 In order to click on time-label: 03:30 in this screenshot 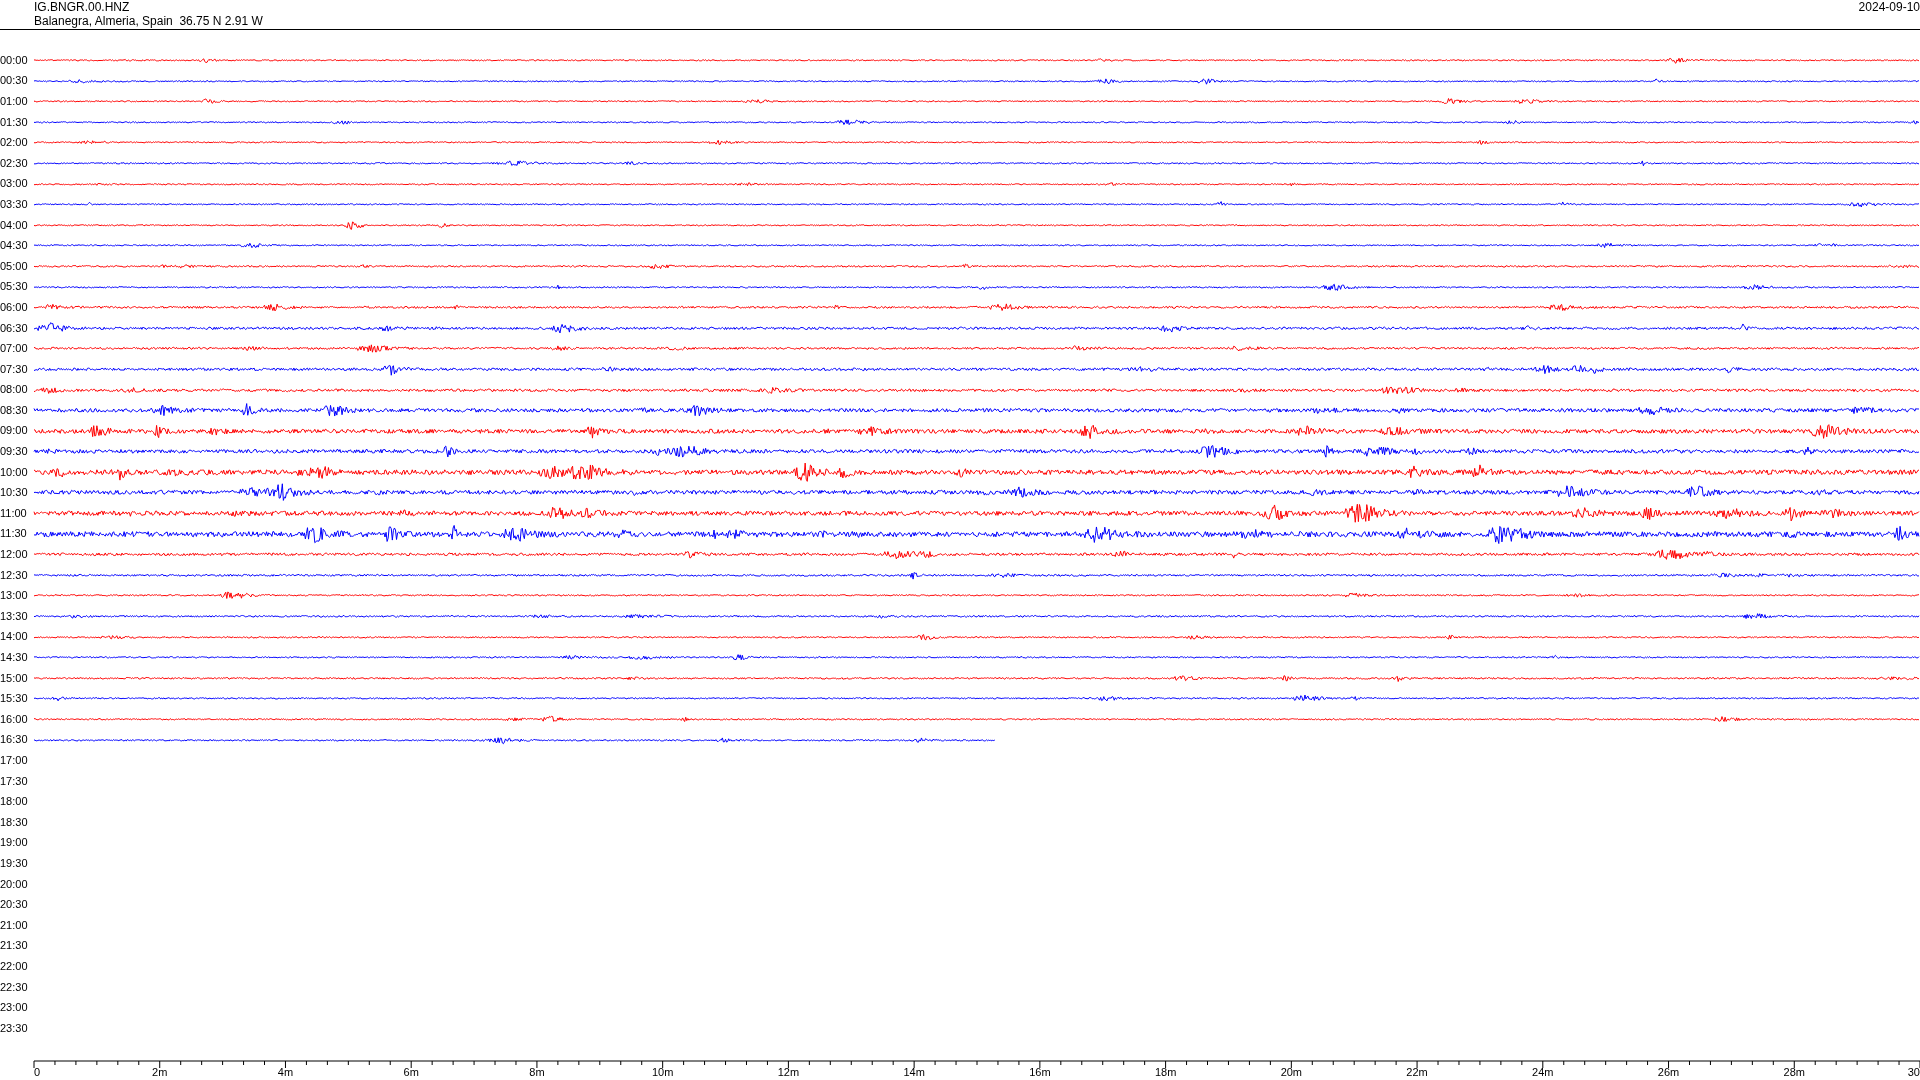, I will do `click(14, 204)`.